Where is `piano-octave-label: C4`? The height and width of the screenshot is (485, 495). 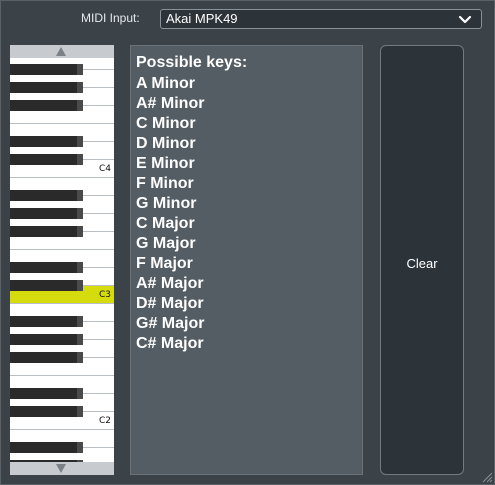 piano-octave-label: C4 is located at coordinates (104, 169).